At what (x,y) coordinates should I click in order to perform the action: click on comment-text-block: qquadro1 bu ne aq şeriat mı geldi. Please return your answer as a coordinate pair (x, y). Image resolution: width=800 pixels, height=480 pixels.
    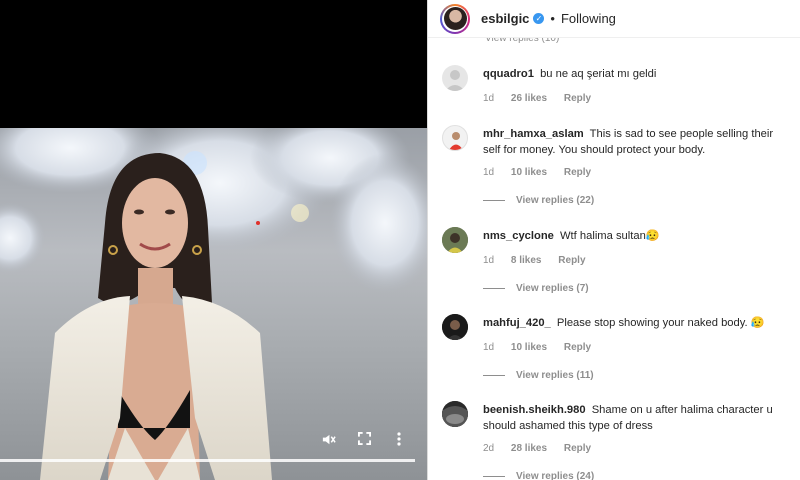
    Looking at the image, I should click on (638, 74).